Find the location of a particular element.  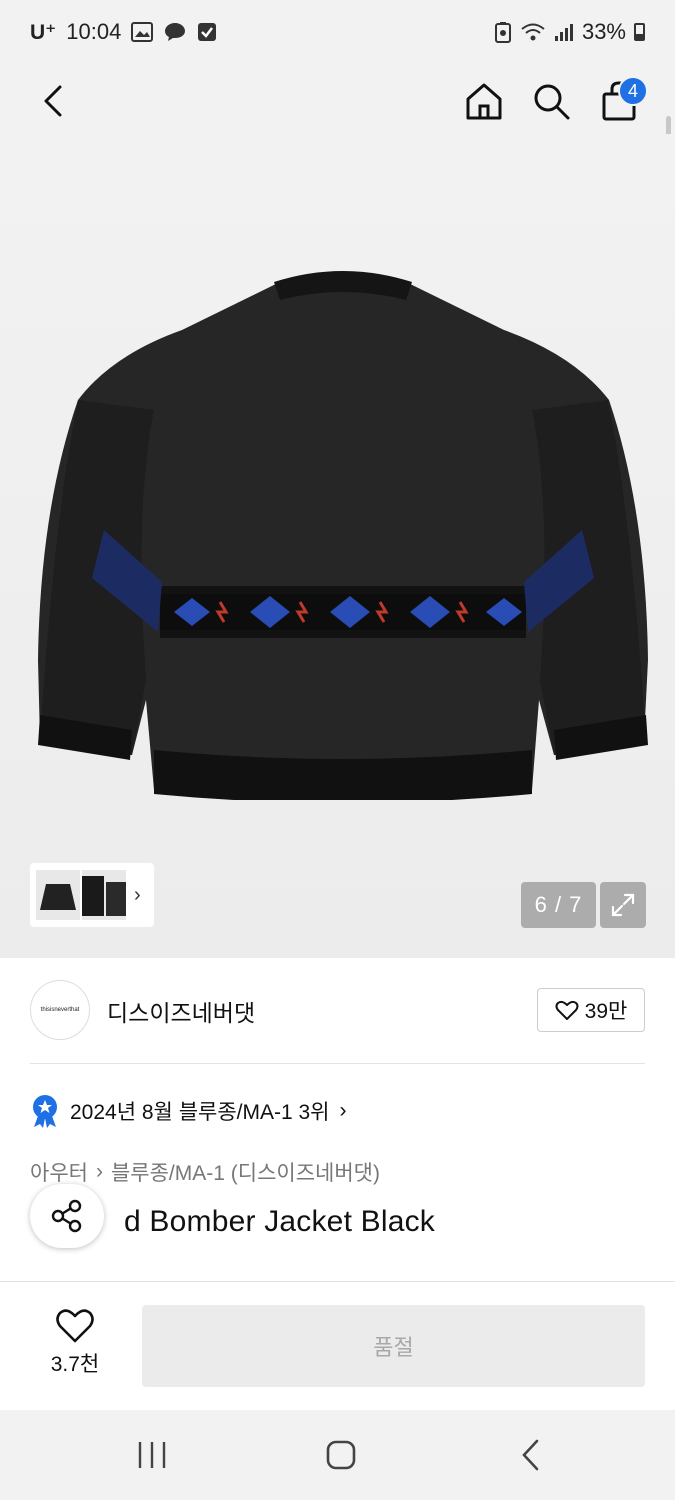

signal-icon is located at coordinates (563, 32).